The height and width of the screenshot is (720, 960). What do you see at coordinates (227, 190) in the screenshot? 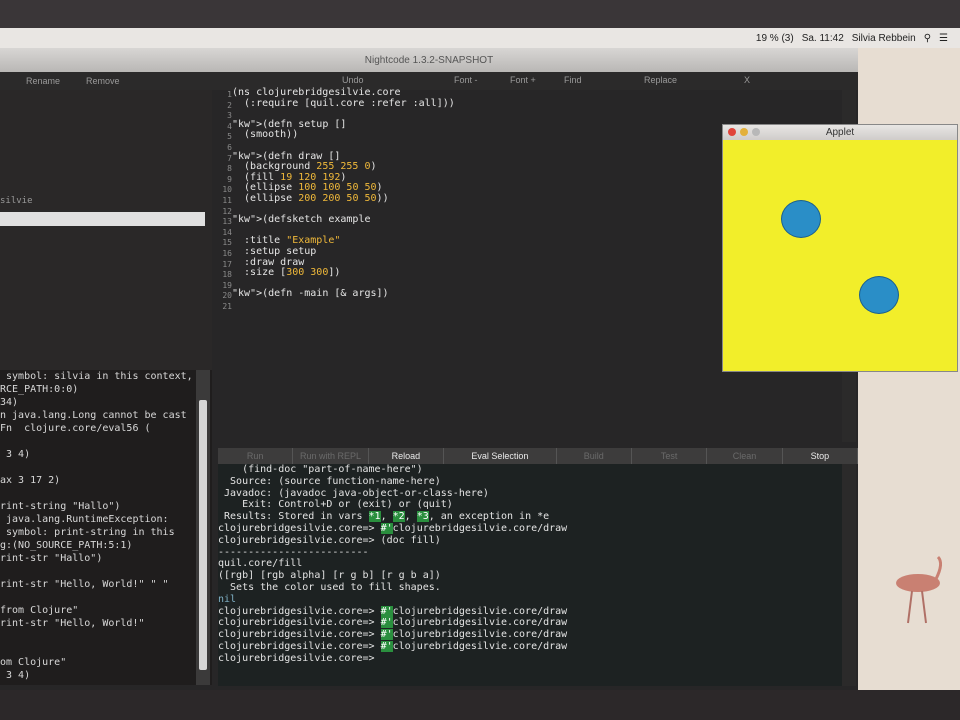
I see `line-number: 10` at bounding box center [227, 190].